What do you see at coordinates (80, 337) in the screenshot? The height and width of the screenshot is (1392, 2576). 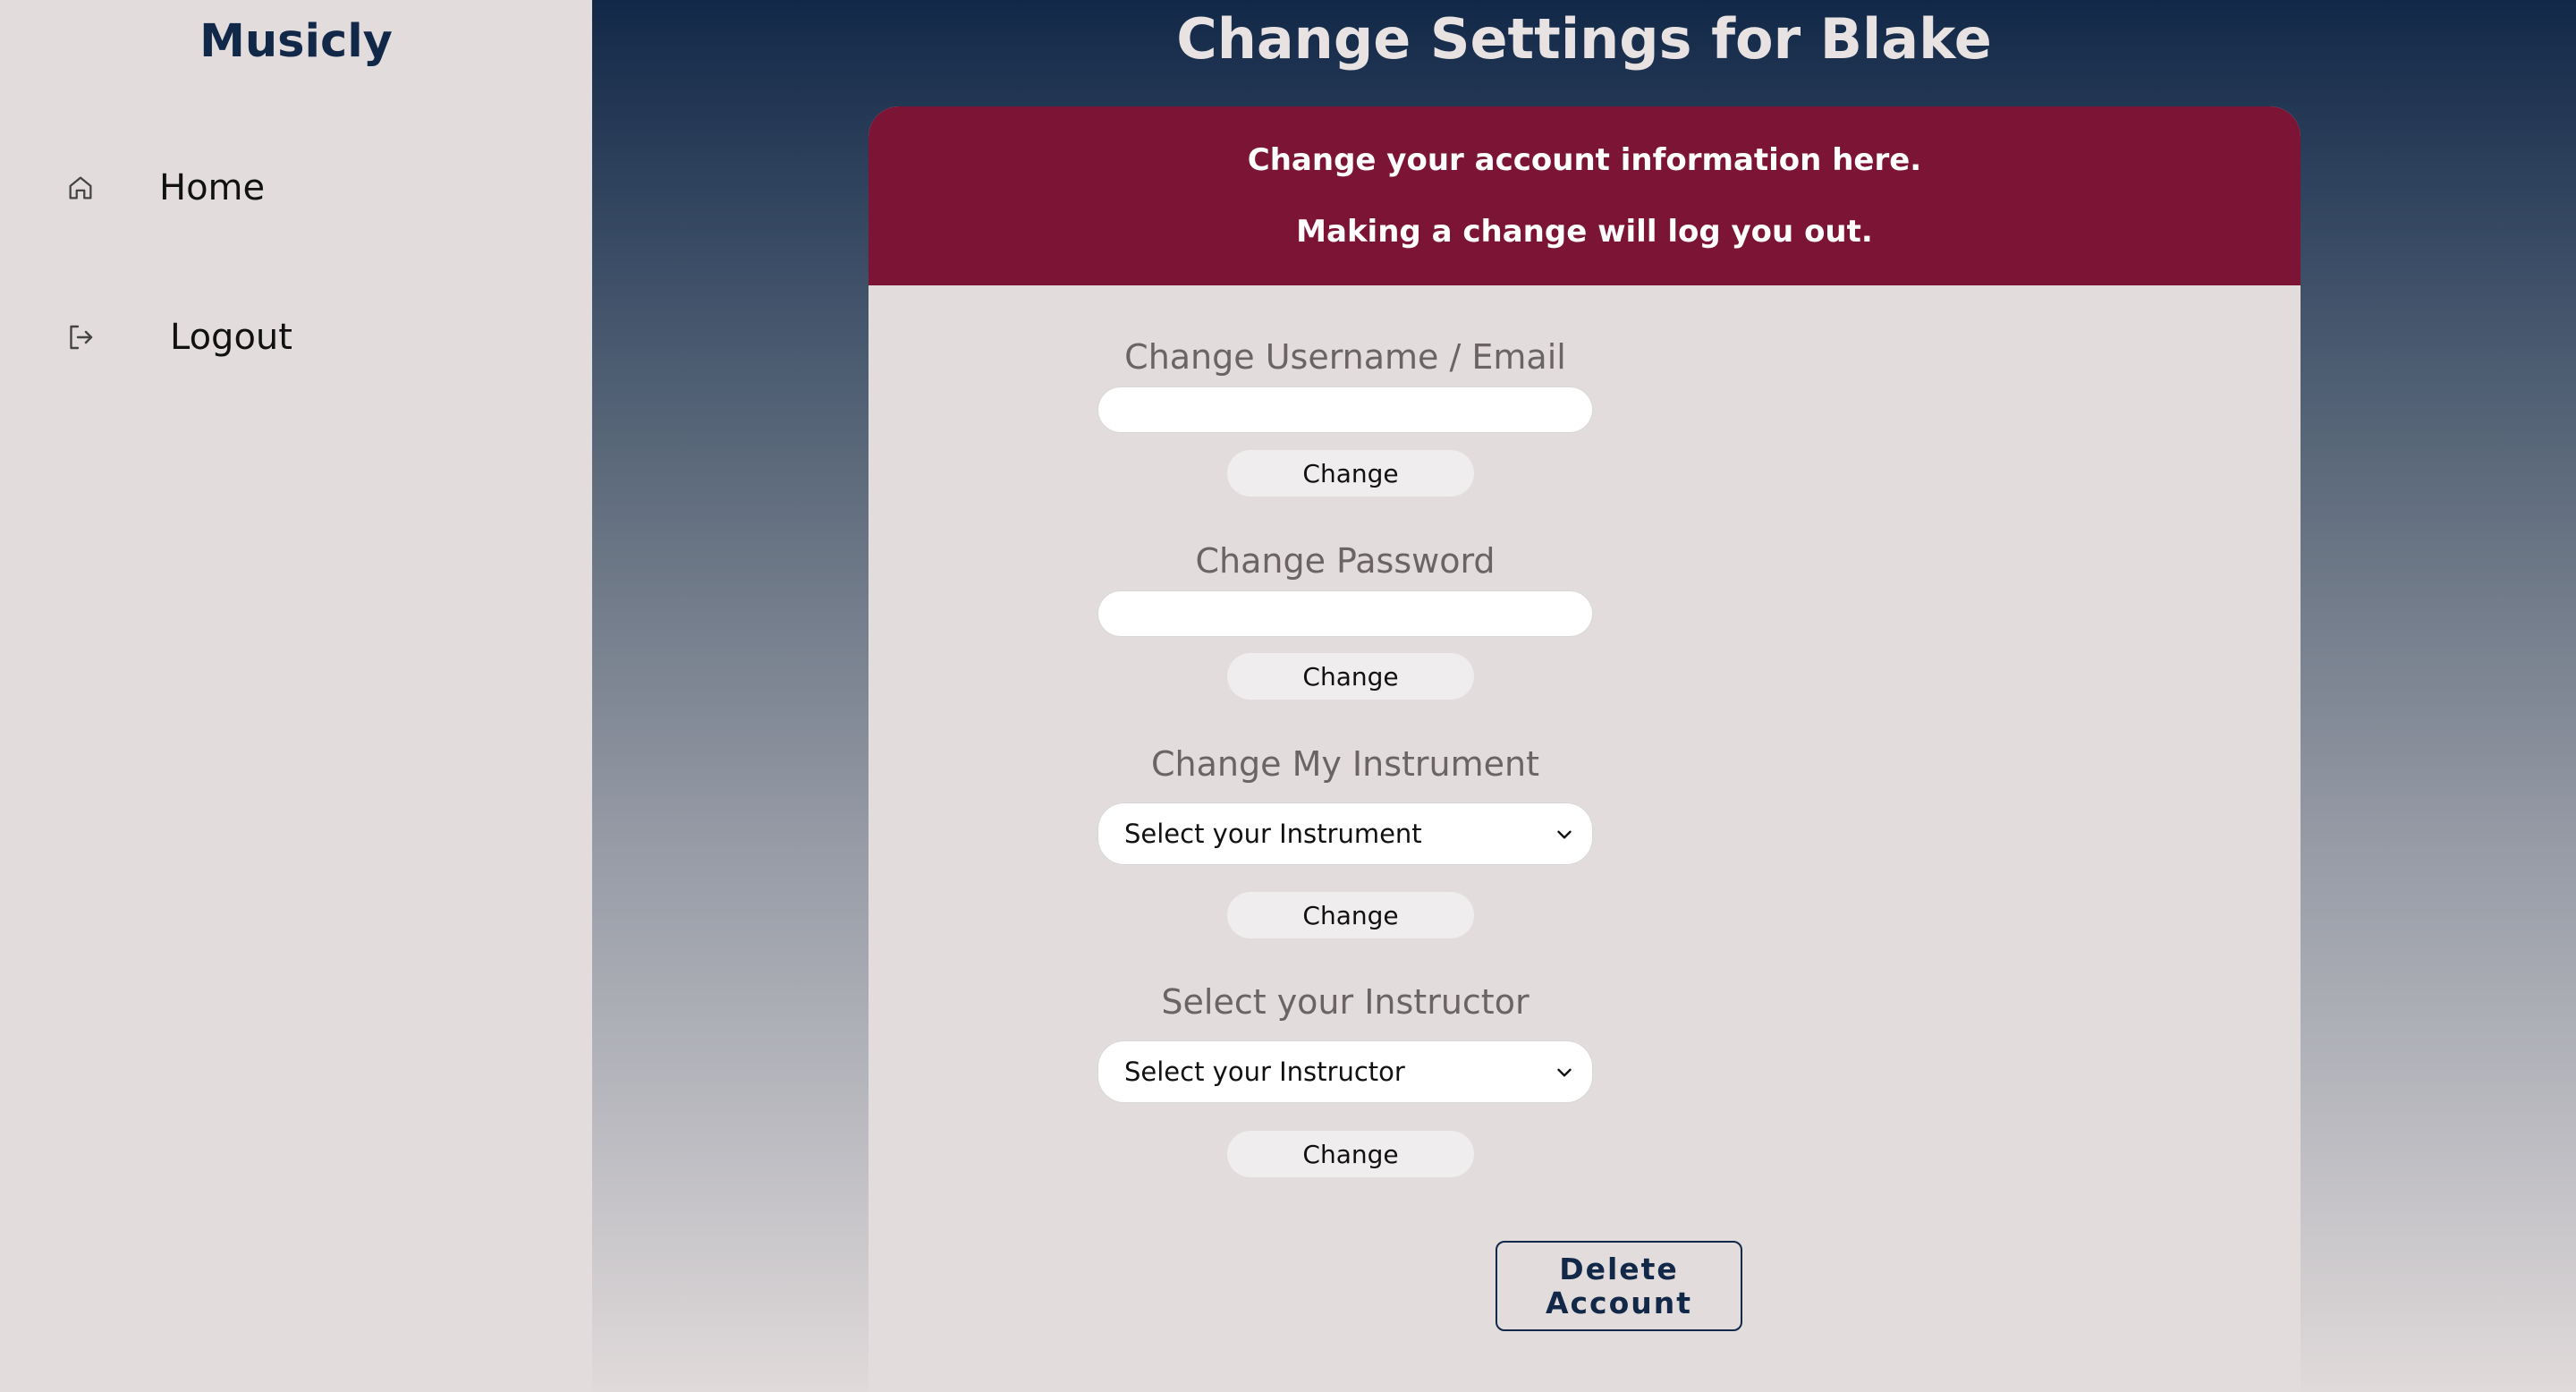 I see `logout-icon` at bounding box center [80, 337].